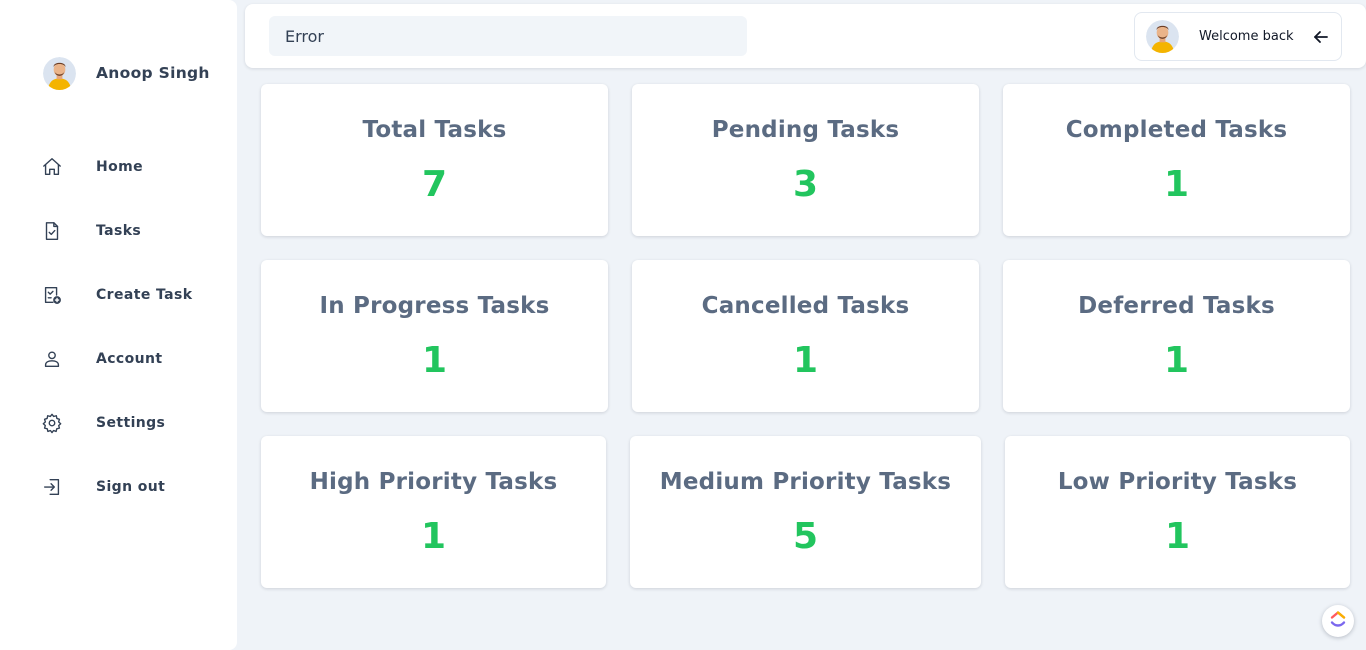 This screenshot has width=1366, height=650. Describe the element at coordinates (805, 160) in the screenshot. I see `stat-card-pending: Pending Tasks 3` at that location.